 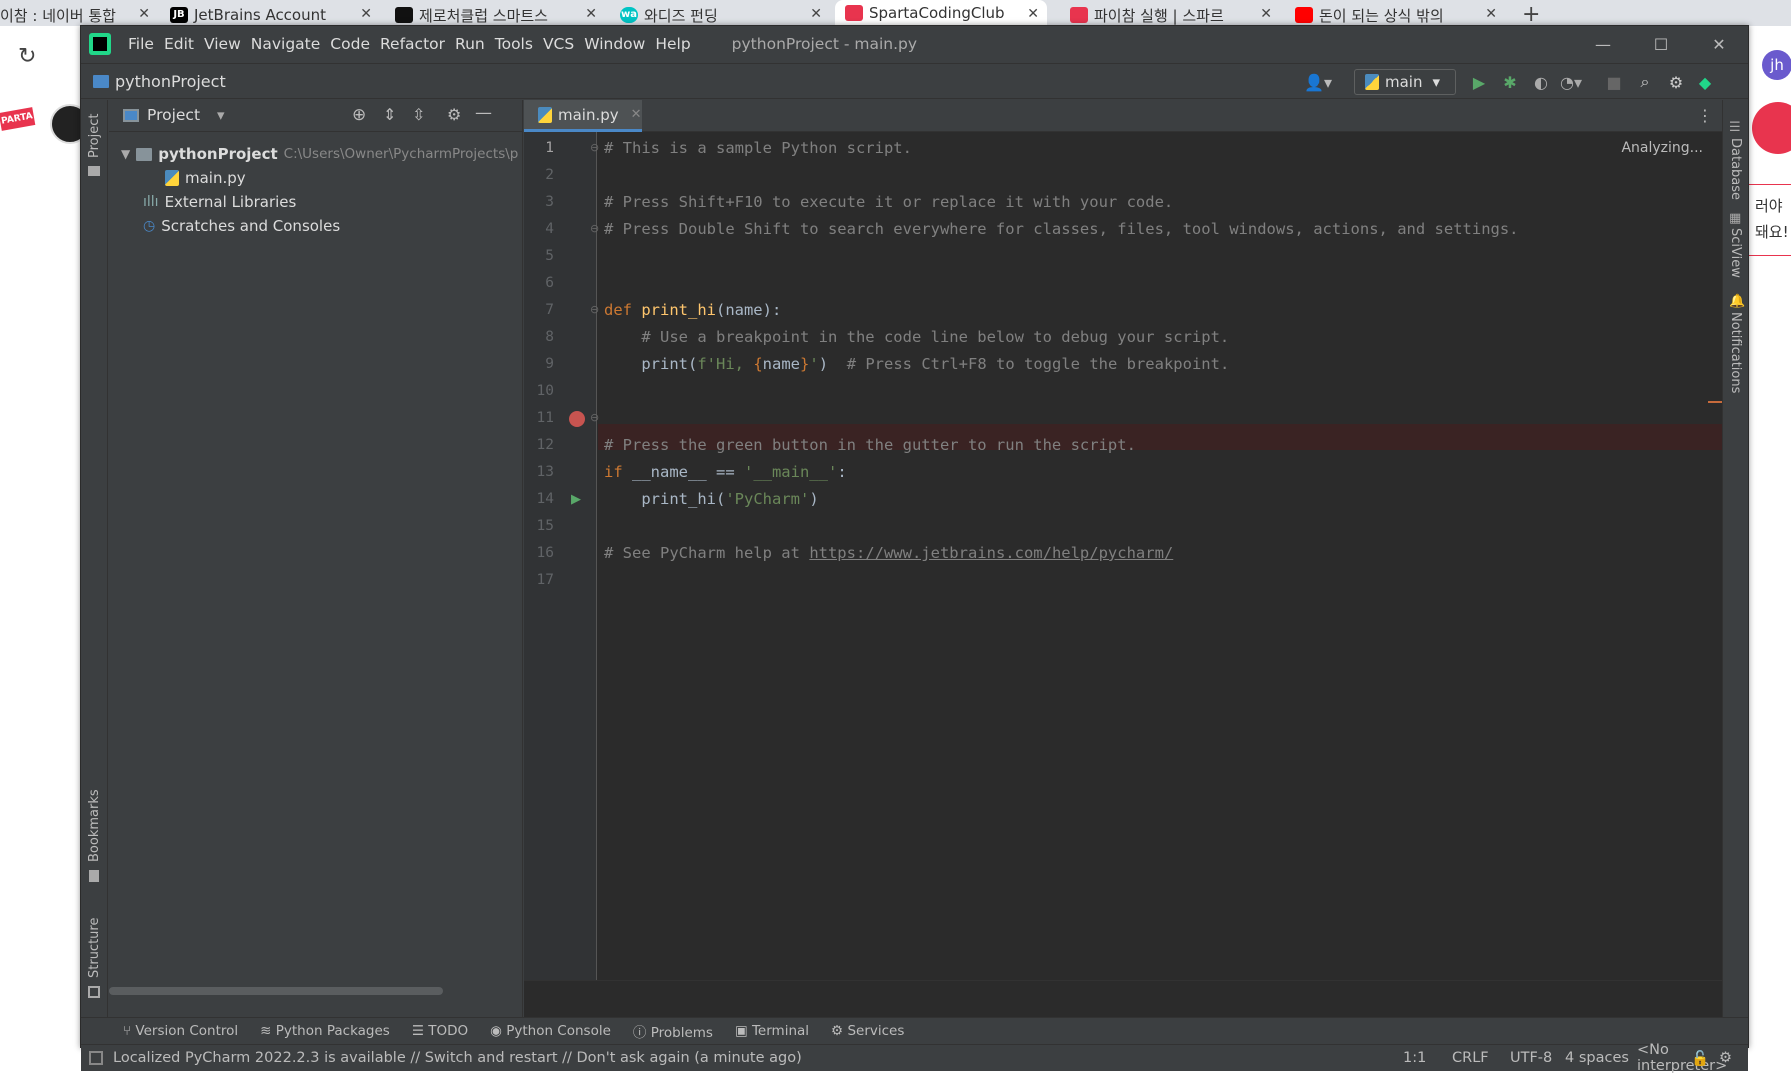 What do you see at coordinates (215, 178) in the screenshot?
I see `tree-item-label: main.py` at bounding box center [215, 178].